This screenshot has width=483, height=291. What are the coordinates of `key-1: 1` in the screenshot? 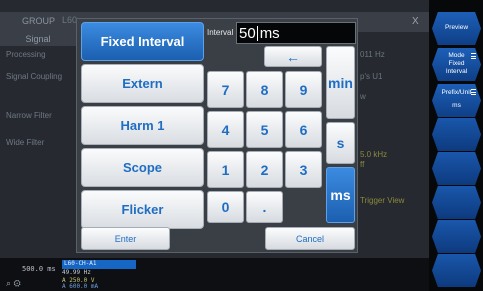 It's located at (225, 169).